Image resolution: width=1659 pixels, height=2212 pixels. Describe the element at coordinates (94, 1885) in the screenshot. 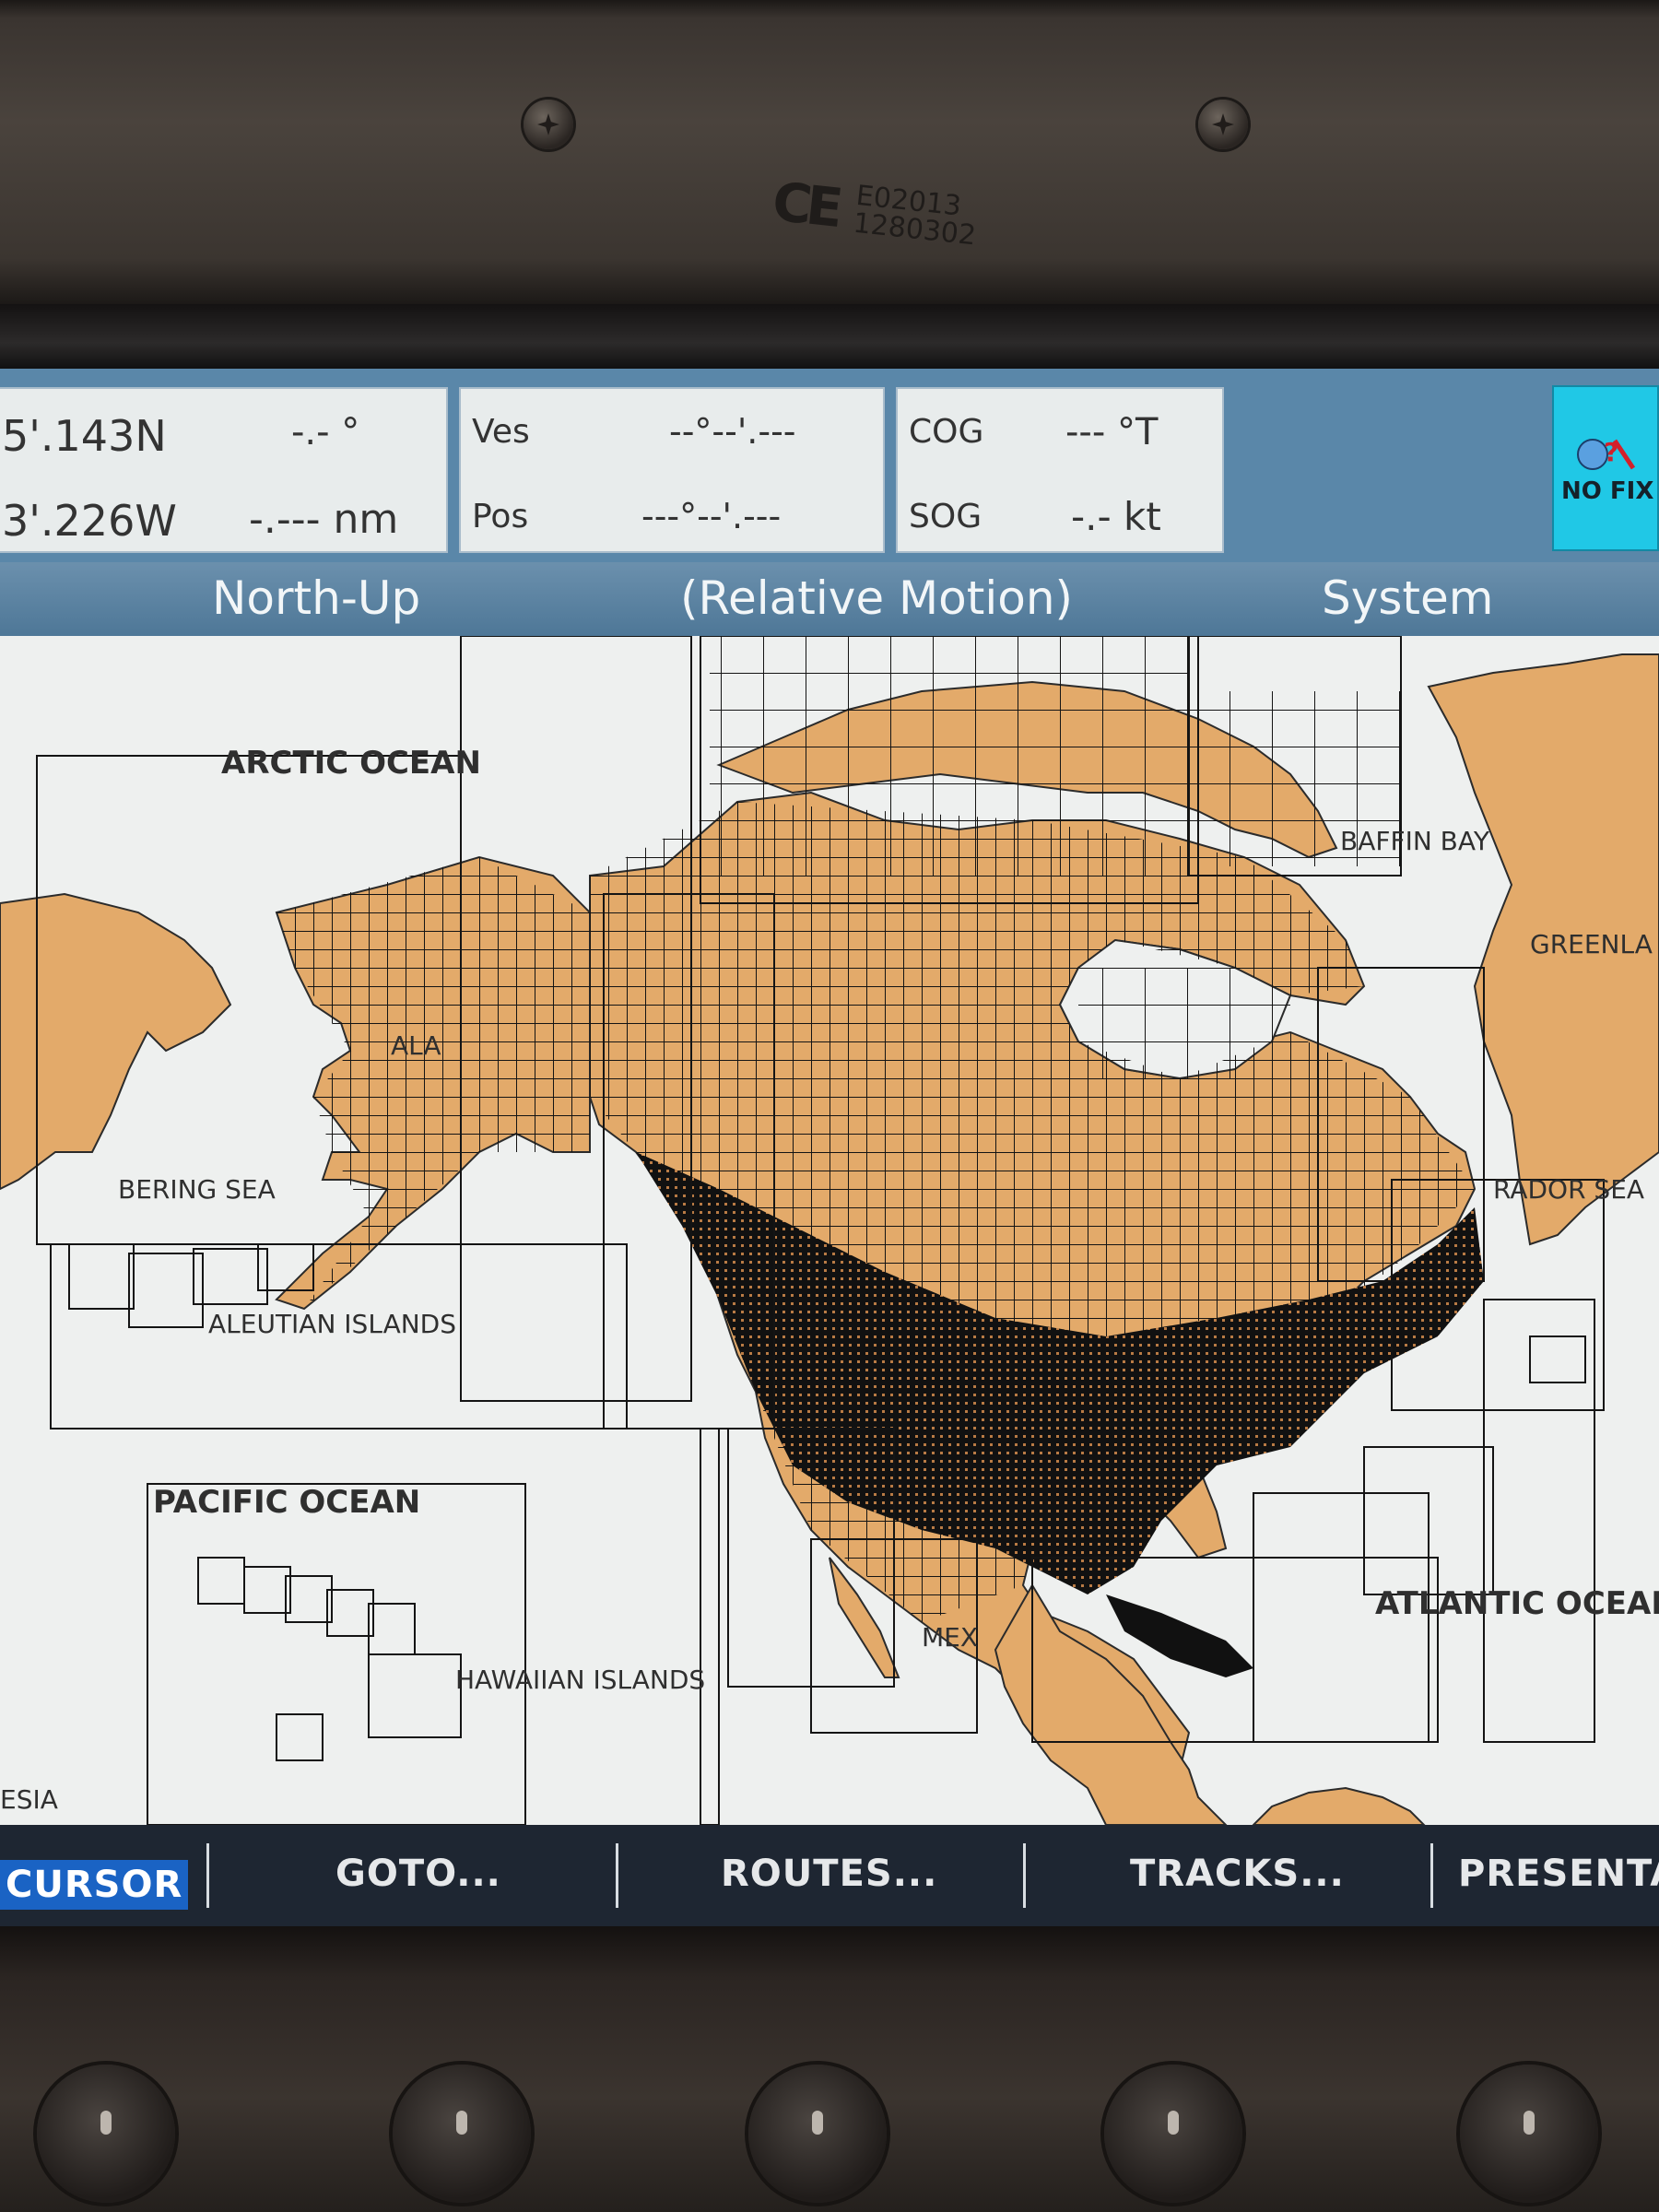

I see `cursor-softkey: CURSOR` at that location.